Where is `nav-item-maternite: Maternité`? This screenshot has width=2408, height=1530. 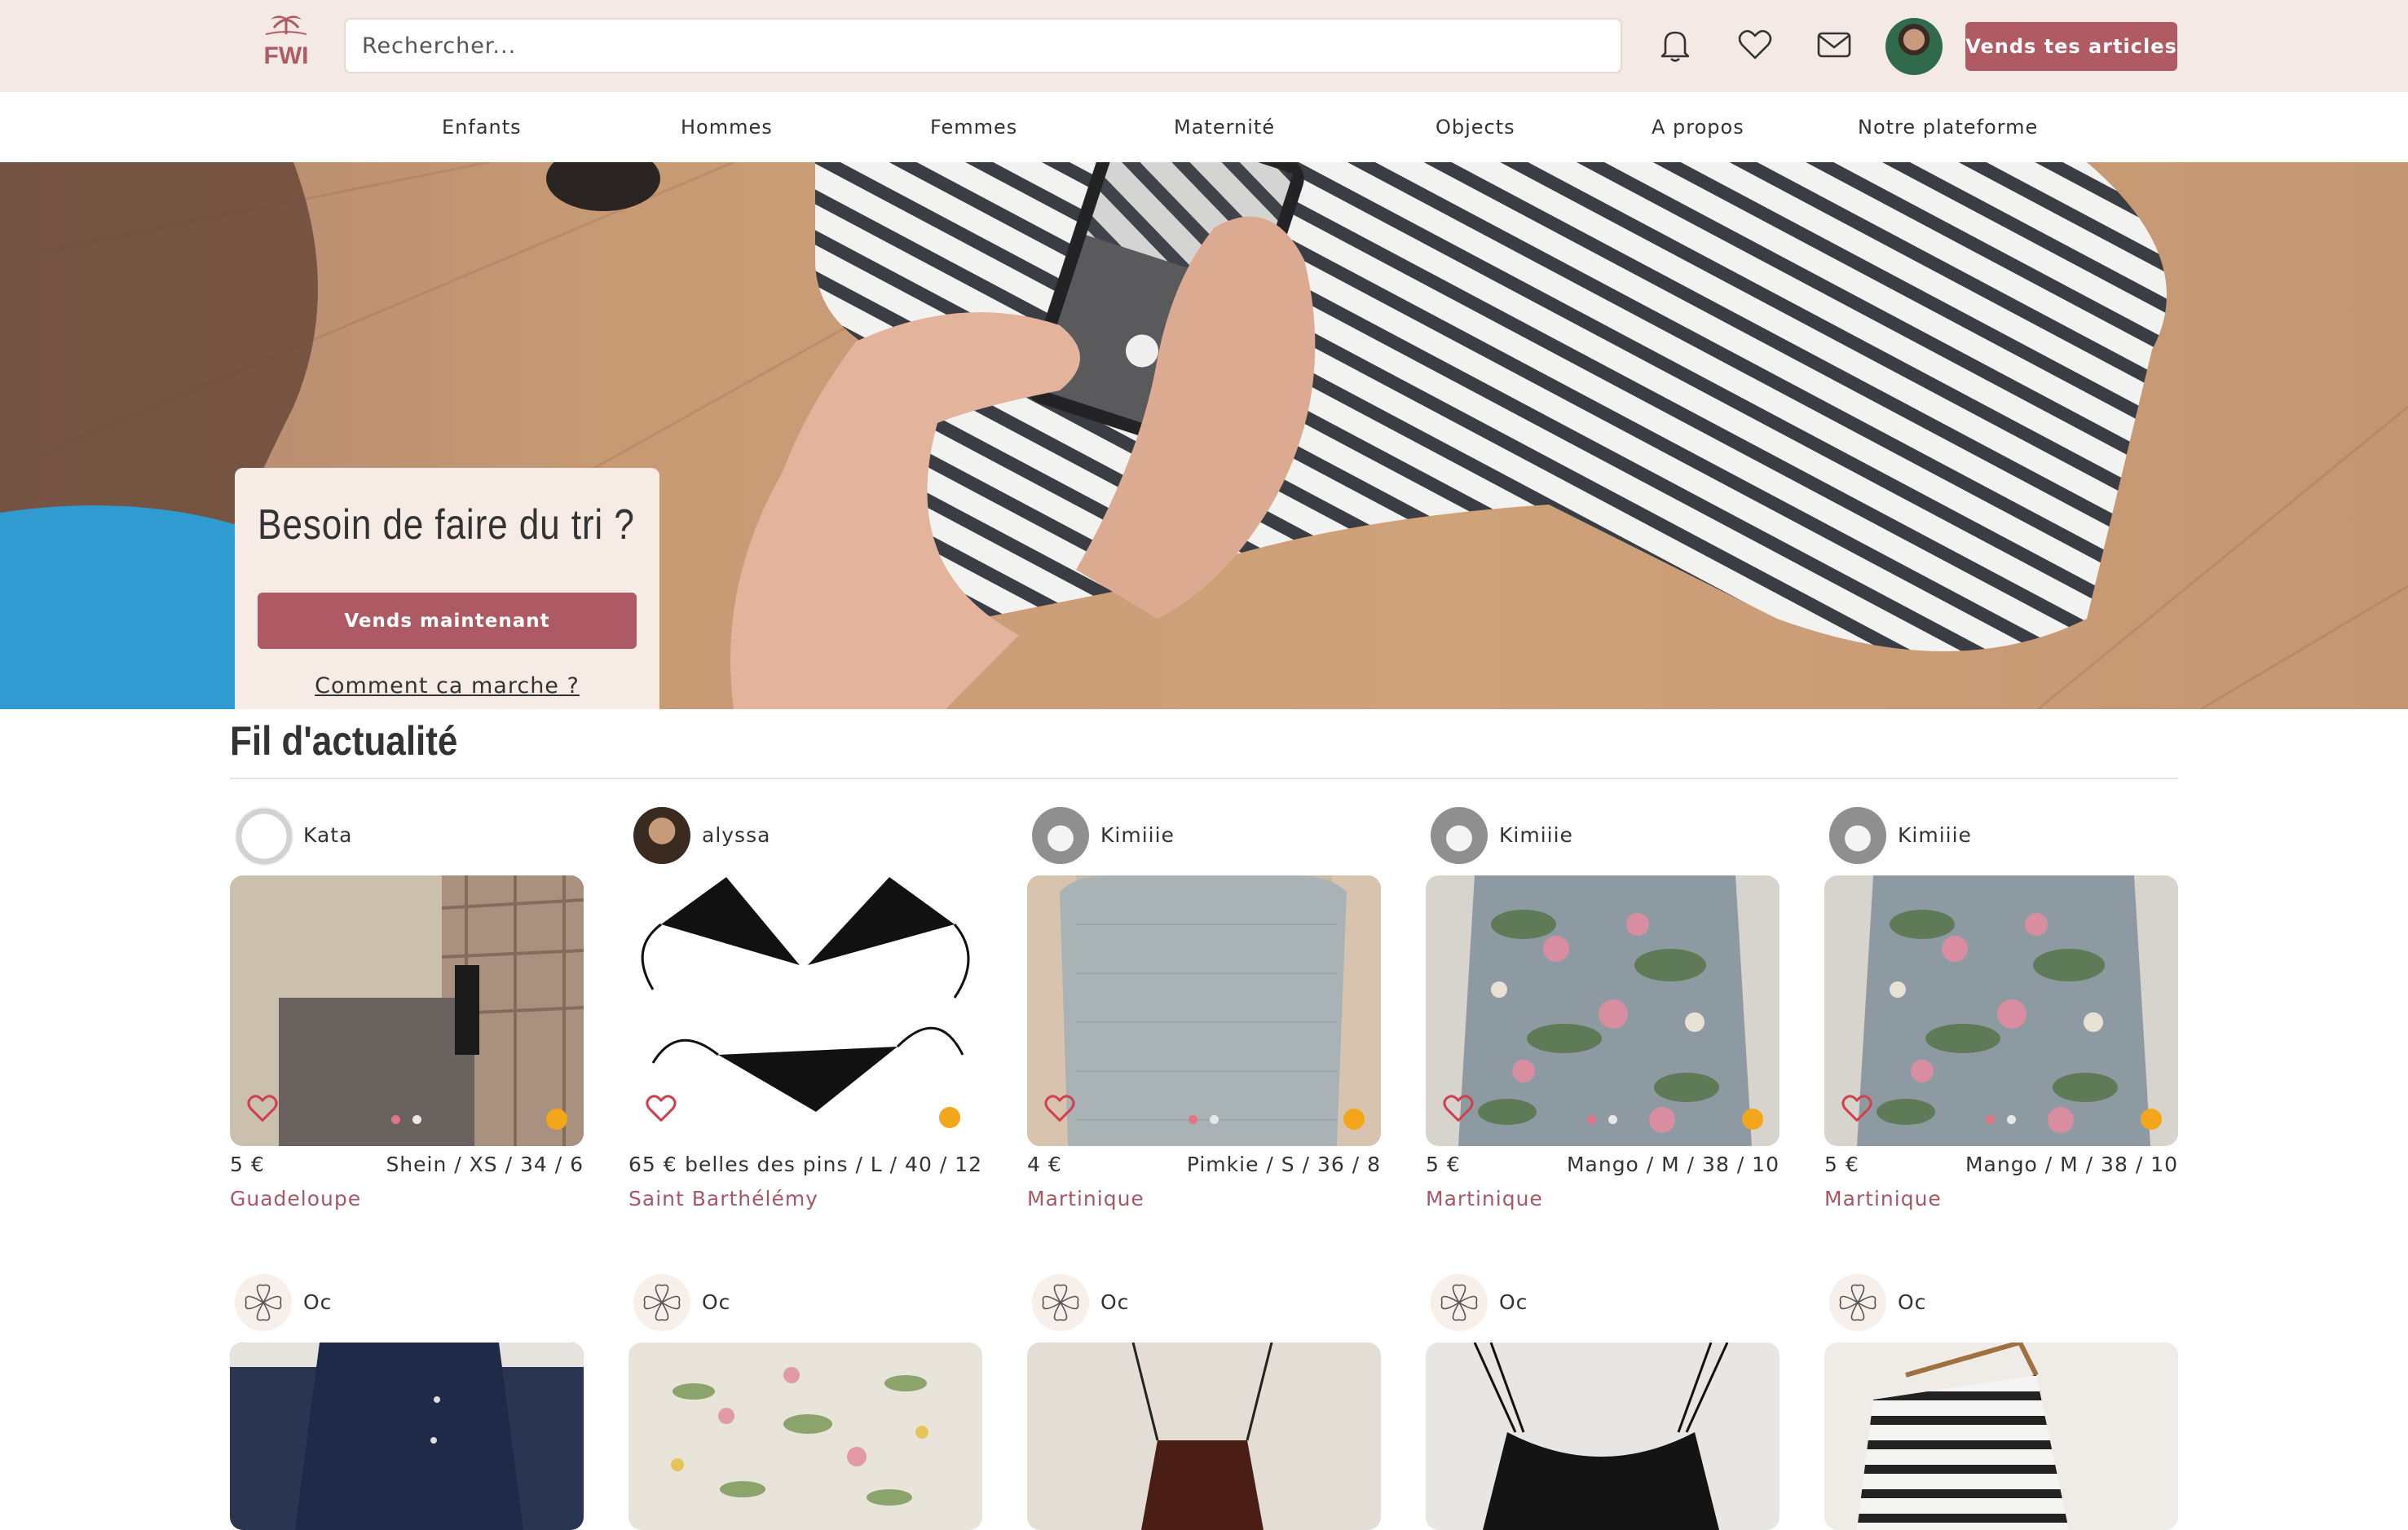 nav-item-maternite: Maternité is located at coordinates (1224, 127).